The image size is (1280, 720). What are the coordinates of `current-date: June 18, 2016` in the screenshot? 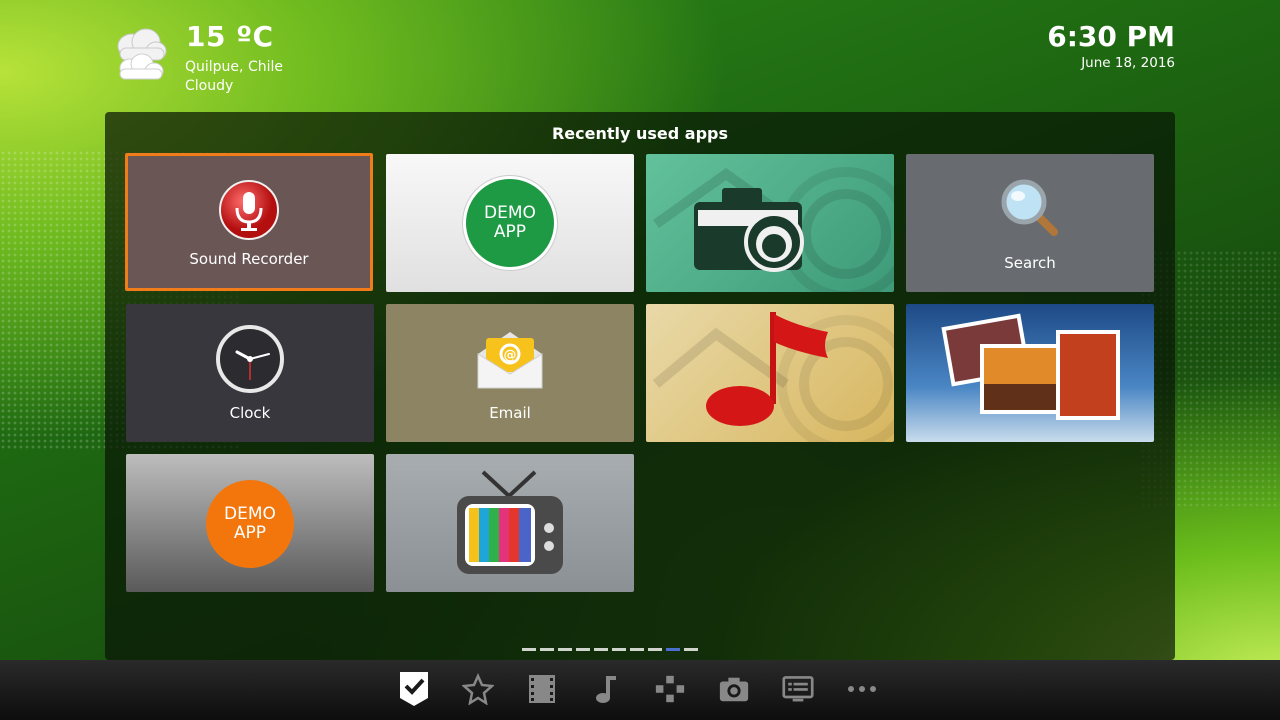 It's located at (1128, 63).